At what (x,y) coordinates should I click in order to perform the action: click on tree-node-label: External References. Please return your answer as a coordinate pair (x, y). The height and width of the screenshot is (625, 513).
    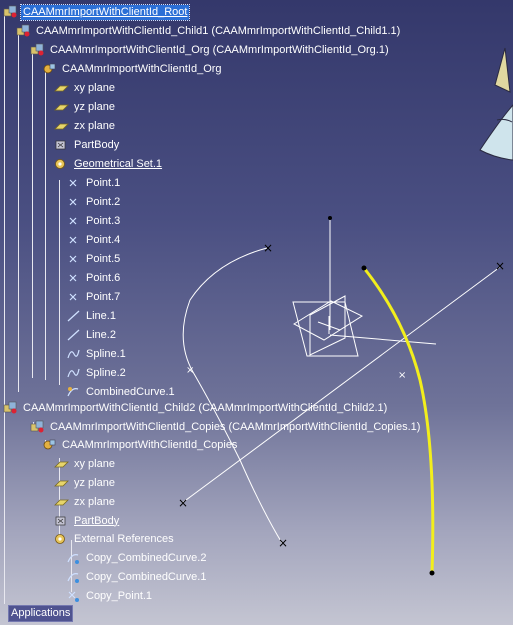
    Looking at the image, I should click on (124, 538).